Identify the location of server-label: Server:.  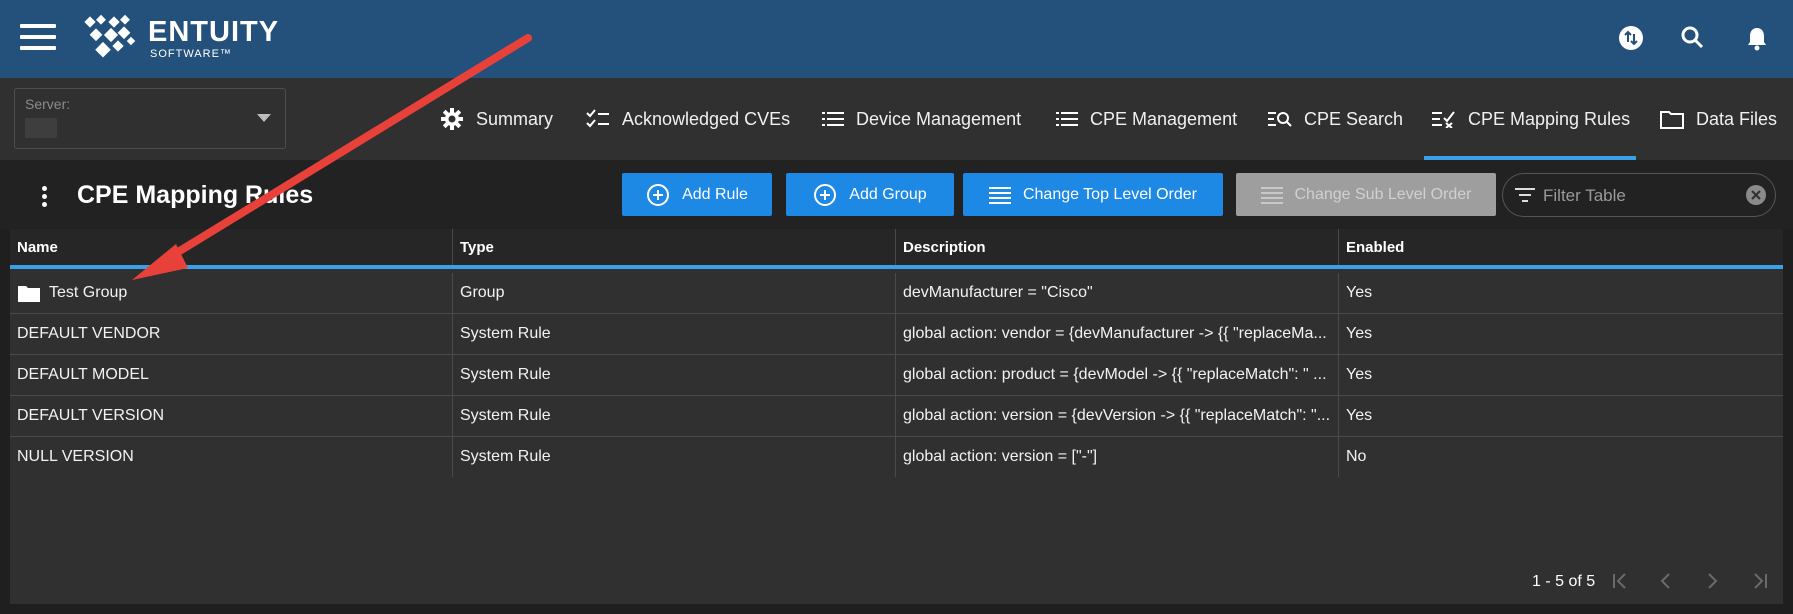
(48, 104).